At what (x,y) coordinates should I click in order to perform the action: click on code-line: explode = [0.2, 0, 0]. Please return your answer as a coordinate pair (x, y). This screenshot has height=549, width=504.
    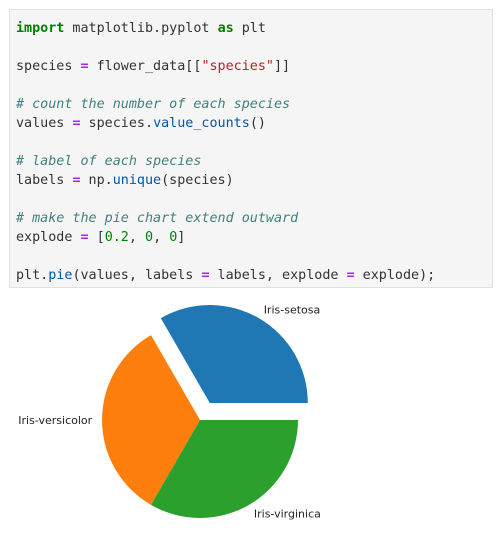
    Looking at the image, I should click on (254, 237).